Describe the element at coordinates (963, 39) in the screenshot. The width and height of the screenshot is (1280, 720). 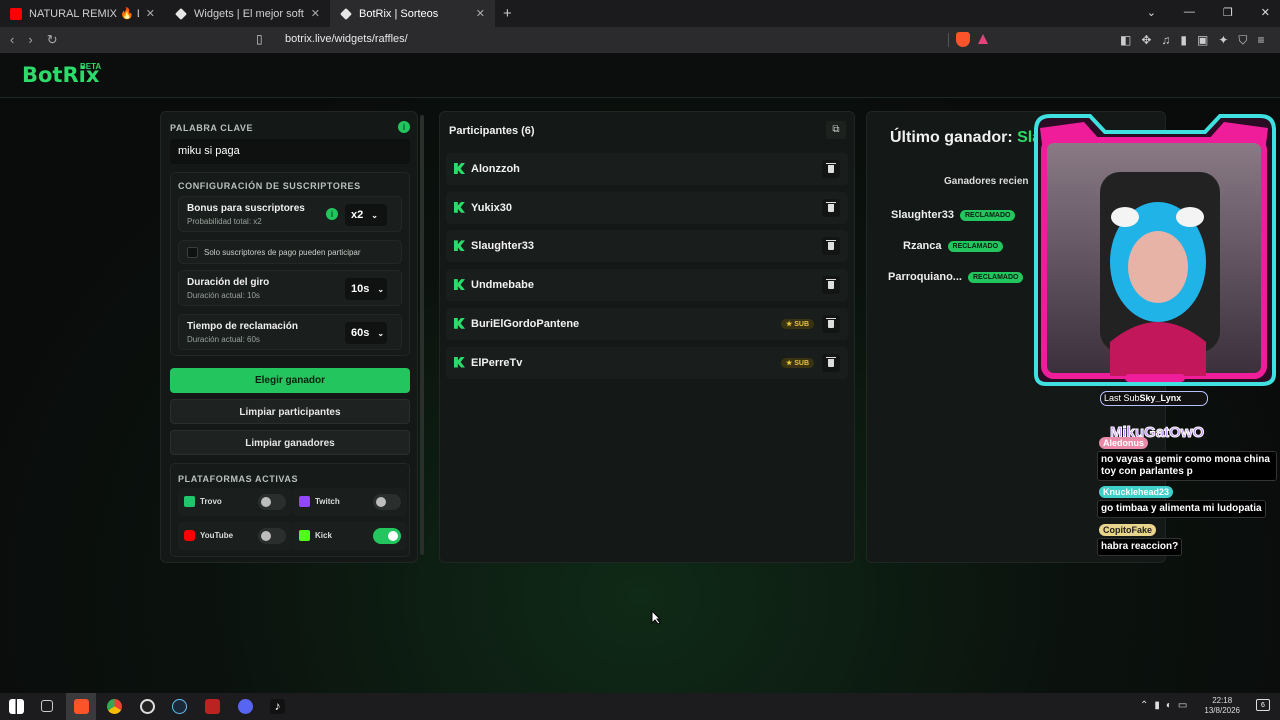
I see `brave-shields-icon` at that location.